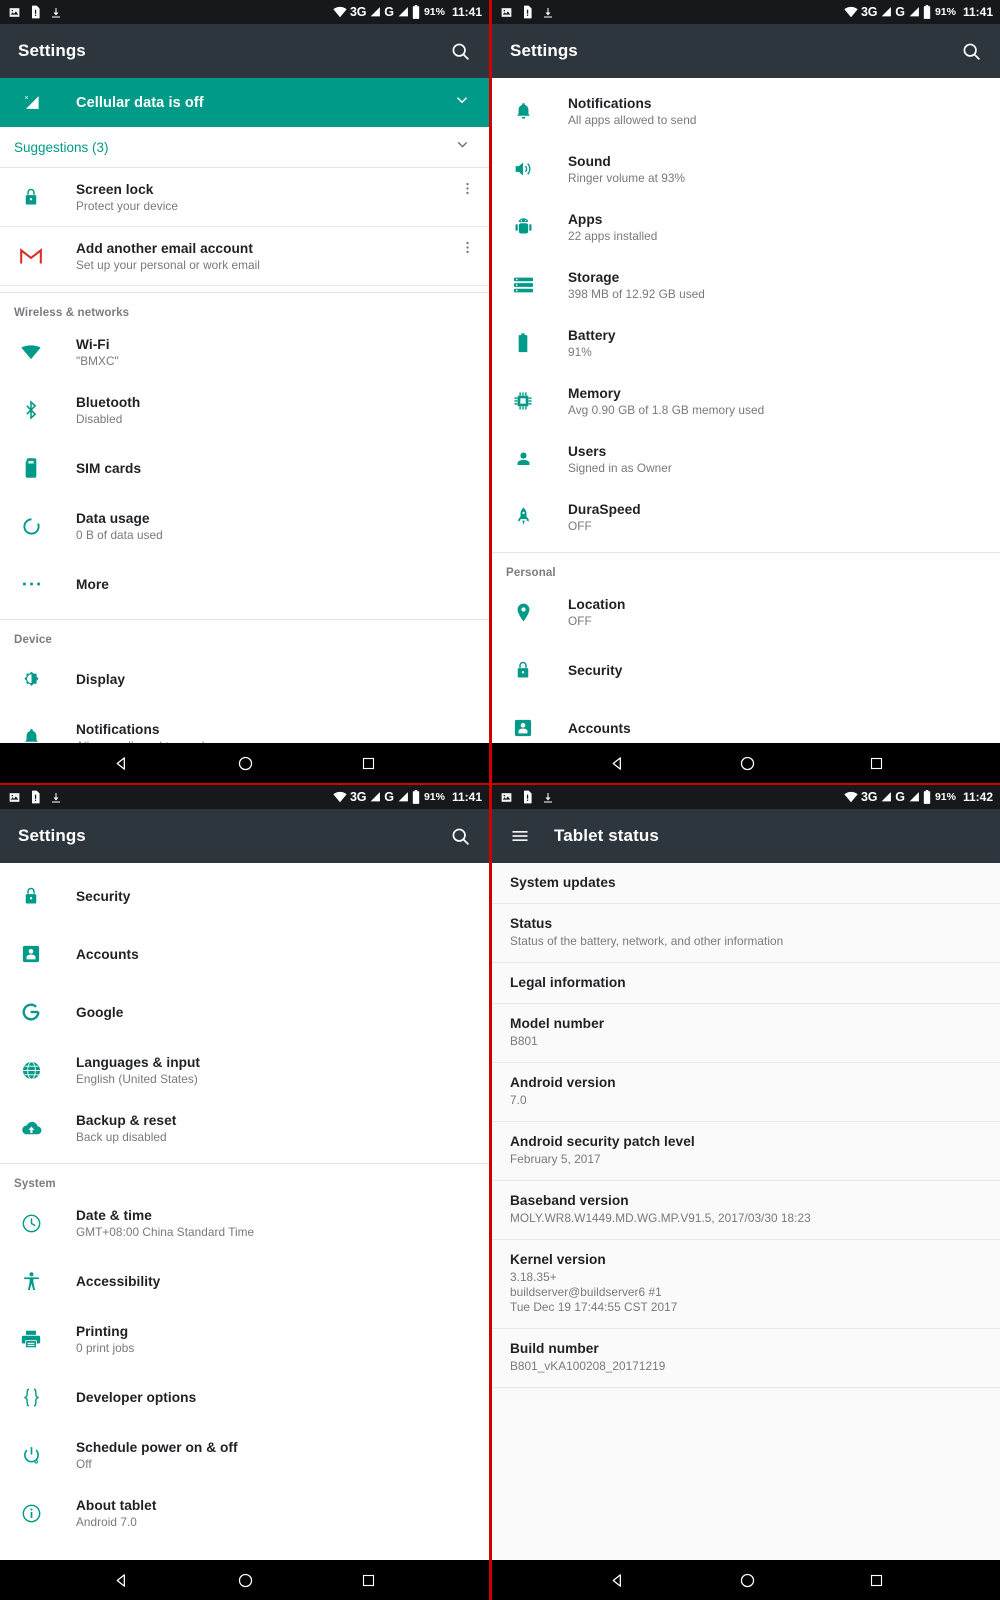 This screenshot has width=1000, height=1600. What do you see at coordinates (244, 1128) in the screenshot?
I see `sidebar-item-backup-reset: Backup & reset Back up disabled` at bounding box center [244, 1128].